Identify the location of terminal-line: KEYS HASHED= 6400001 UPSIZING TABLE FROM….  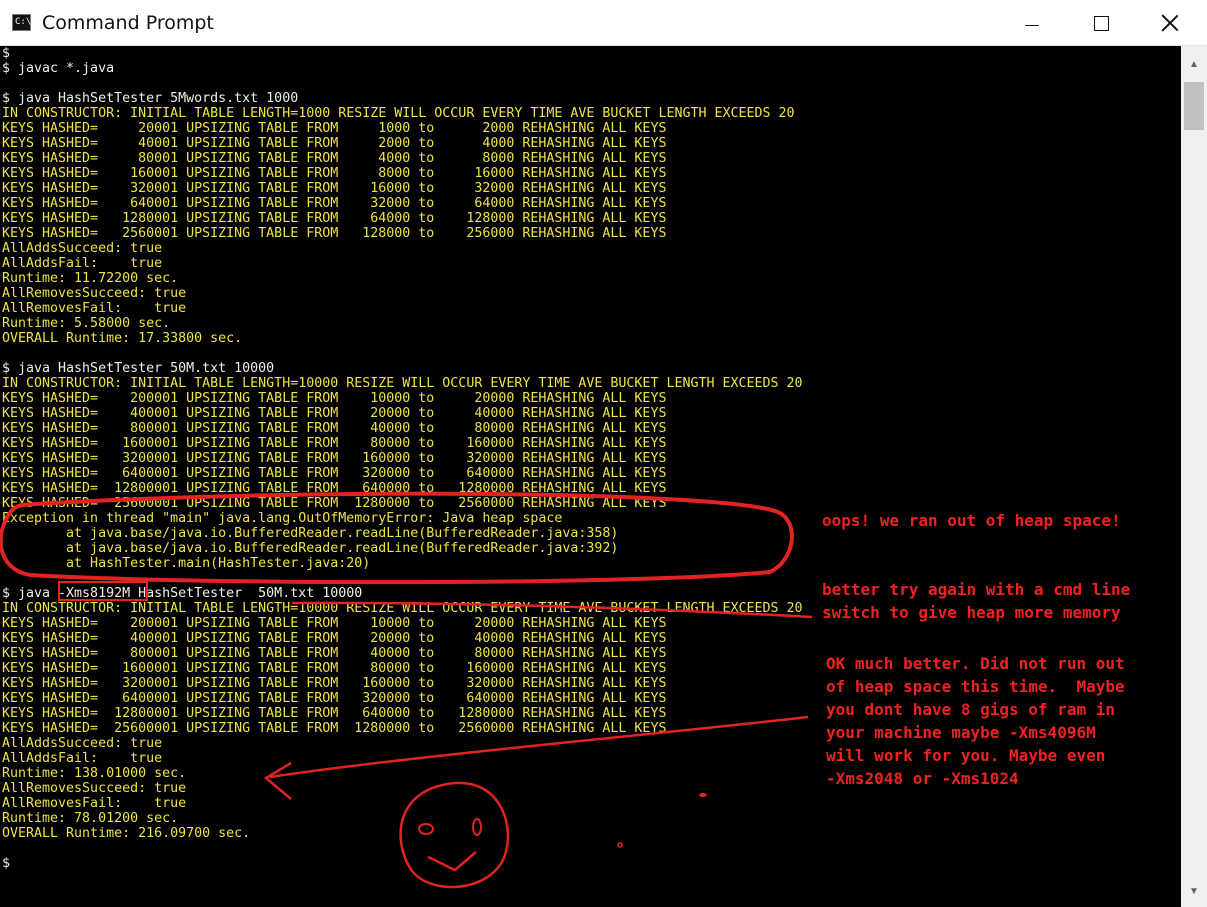
(334, 473).